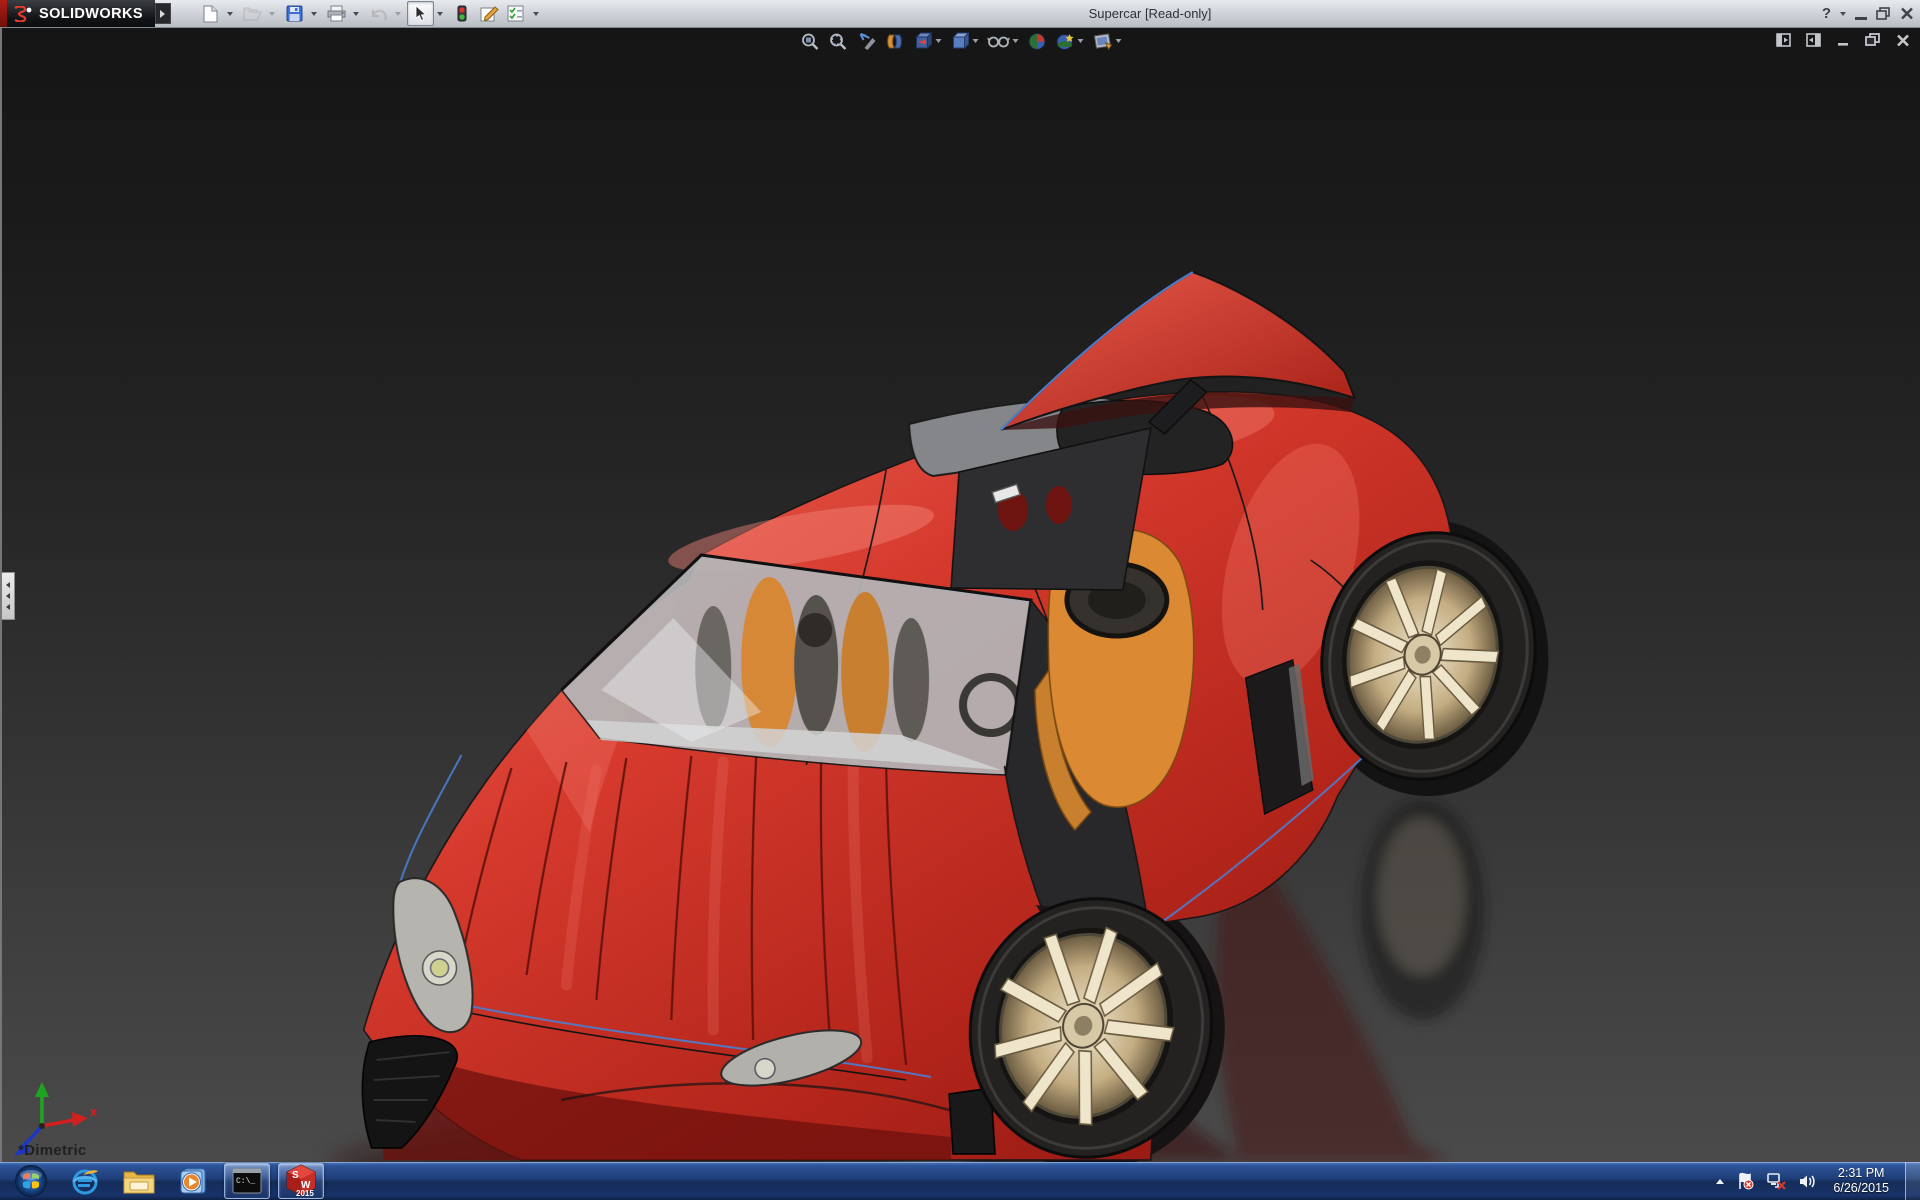 The height and width of the screenshot is (1200, 1920). I want to click on save-caret, so click(314, 13).